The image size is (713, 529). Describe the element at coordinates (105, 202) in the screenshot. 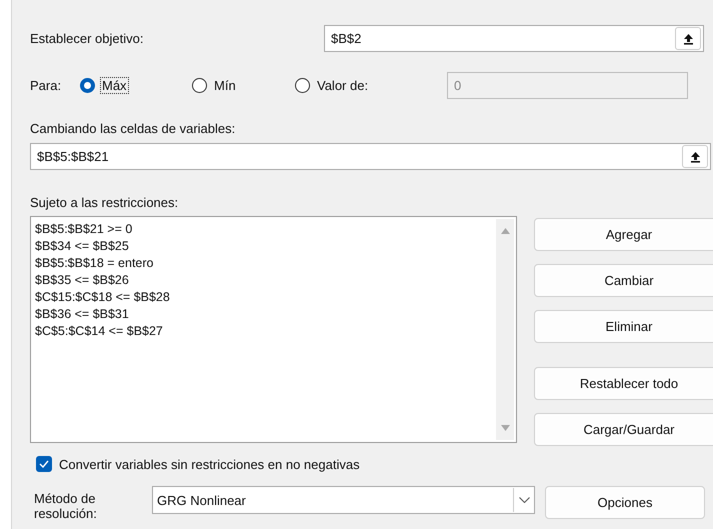

I see `constraints-label: Sujeto a las restricciones:` at that location.